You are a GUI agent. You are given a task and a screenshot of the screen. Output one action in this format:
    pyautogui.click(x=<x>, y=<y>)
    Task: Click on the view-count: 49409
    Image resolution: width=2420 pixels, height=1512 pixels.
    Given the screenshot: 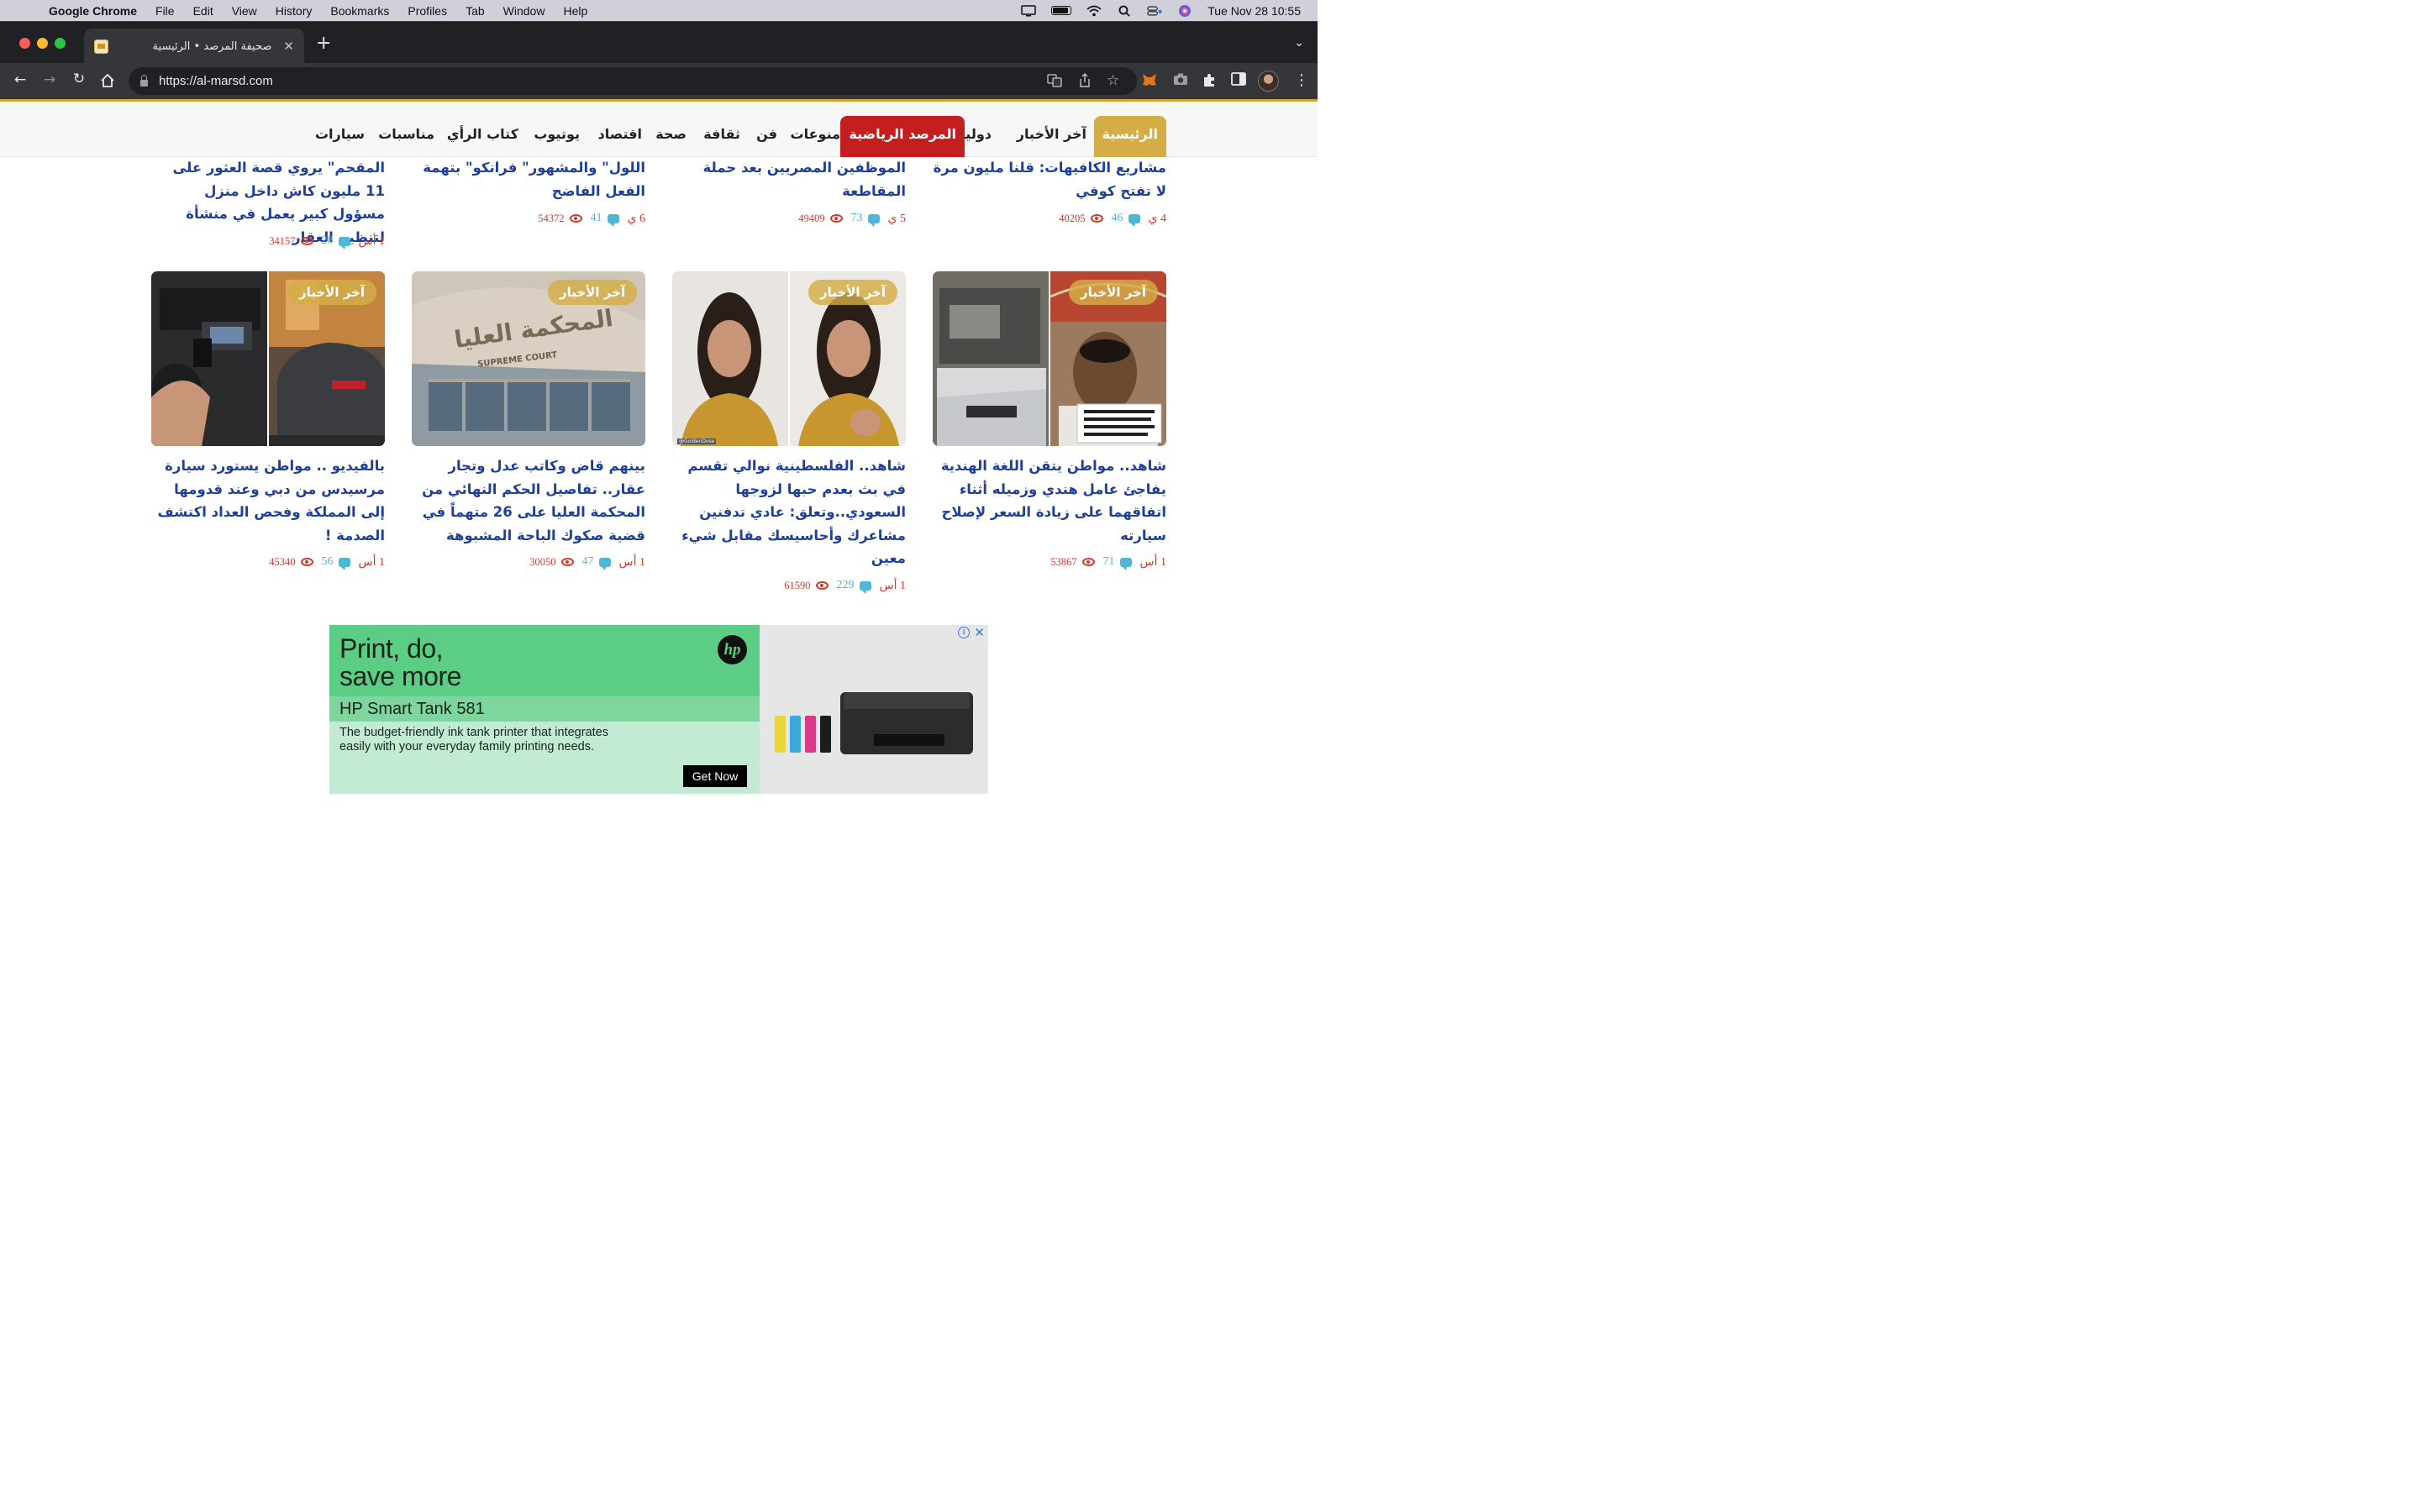 What is the action you would take?
    pyautogui.click(x=811, y=218)
    